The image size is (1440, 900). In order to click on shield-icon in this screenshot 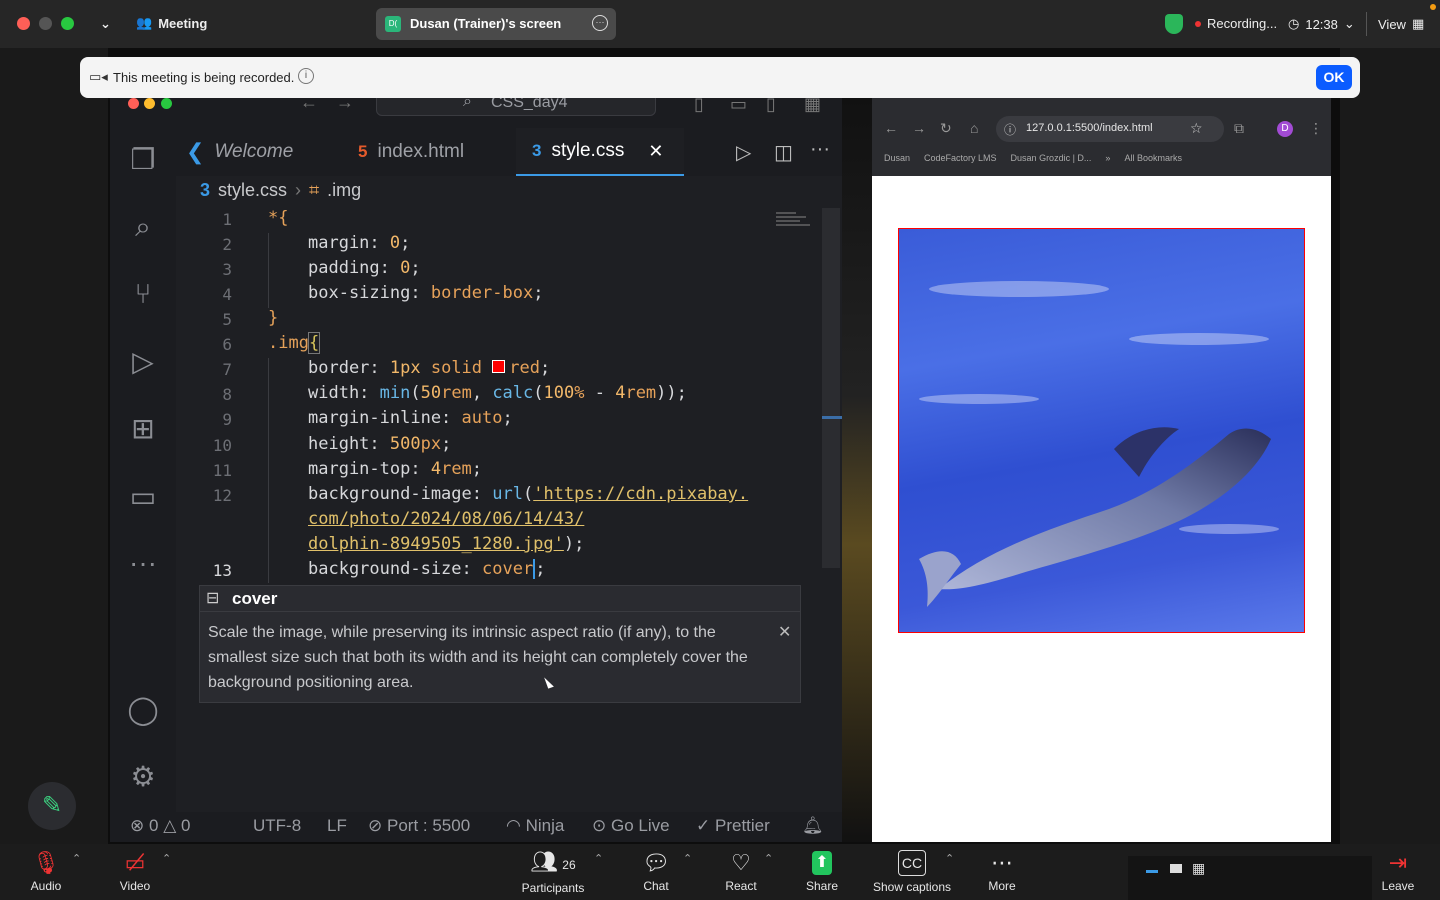, I will do `click(1174, 24)`.